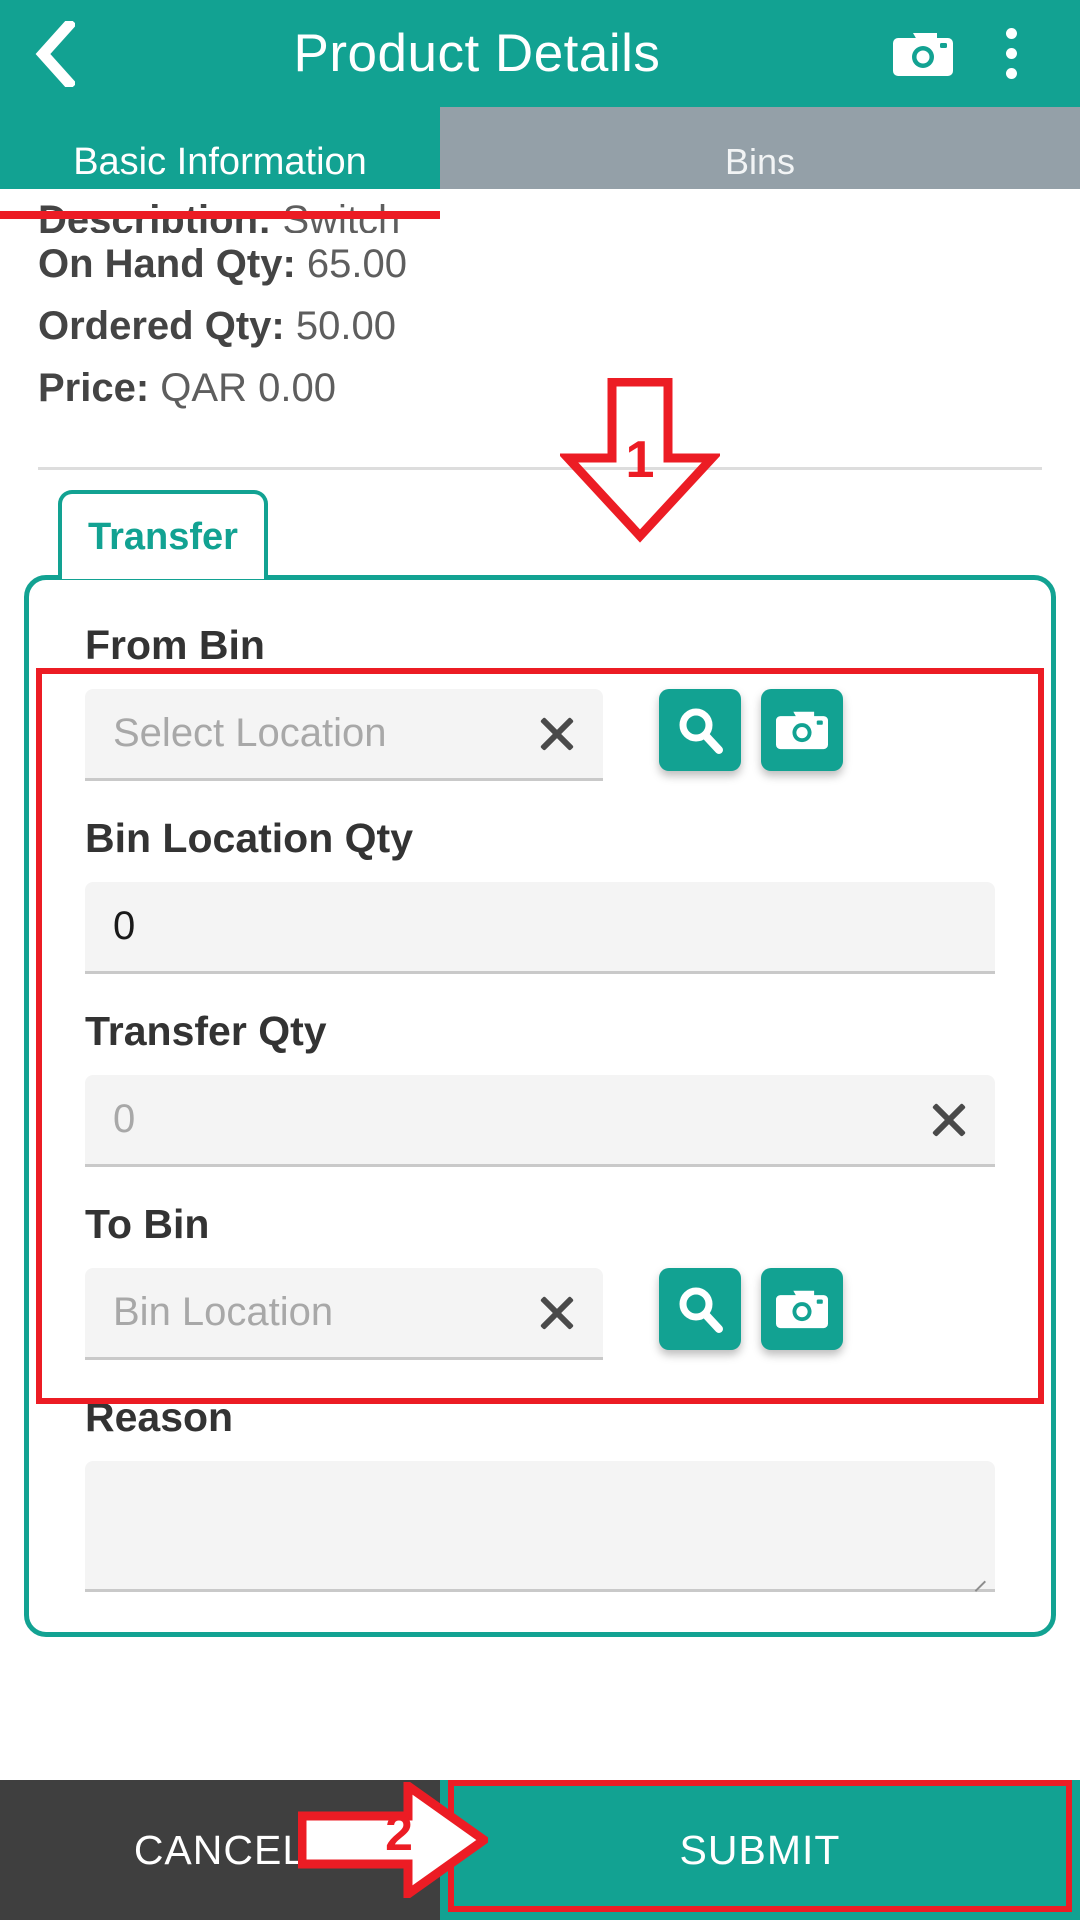  I want to click on field-from-bin: From Bin Select Location, so click(540, 701).